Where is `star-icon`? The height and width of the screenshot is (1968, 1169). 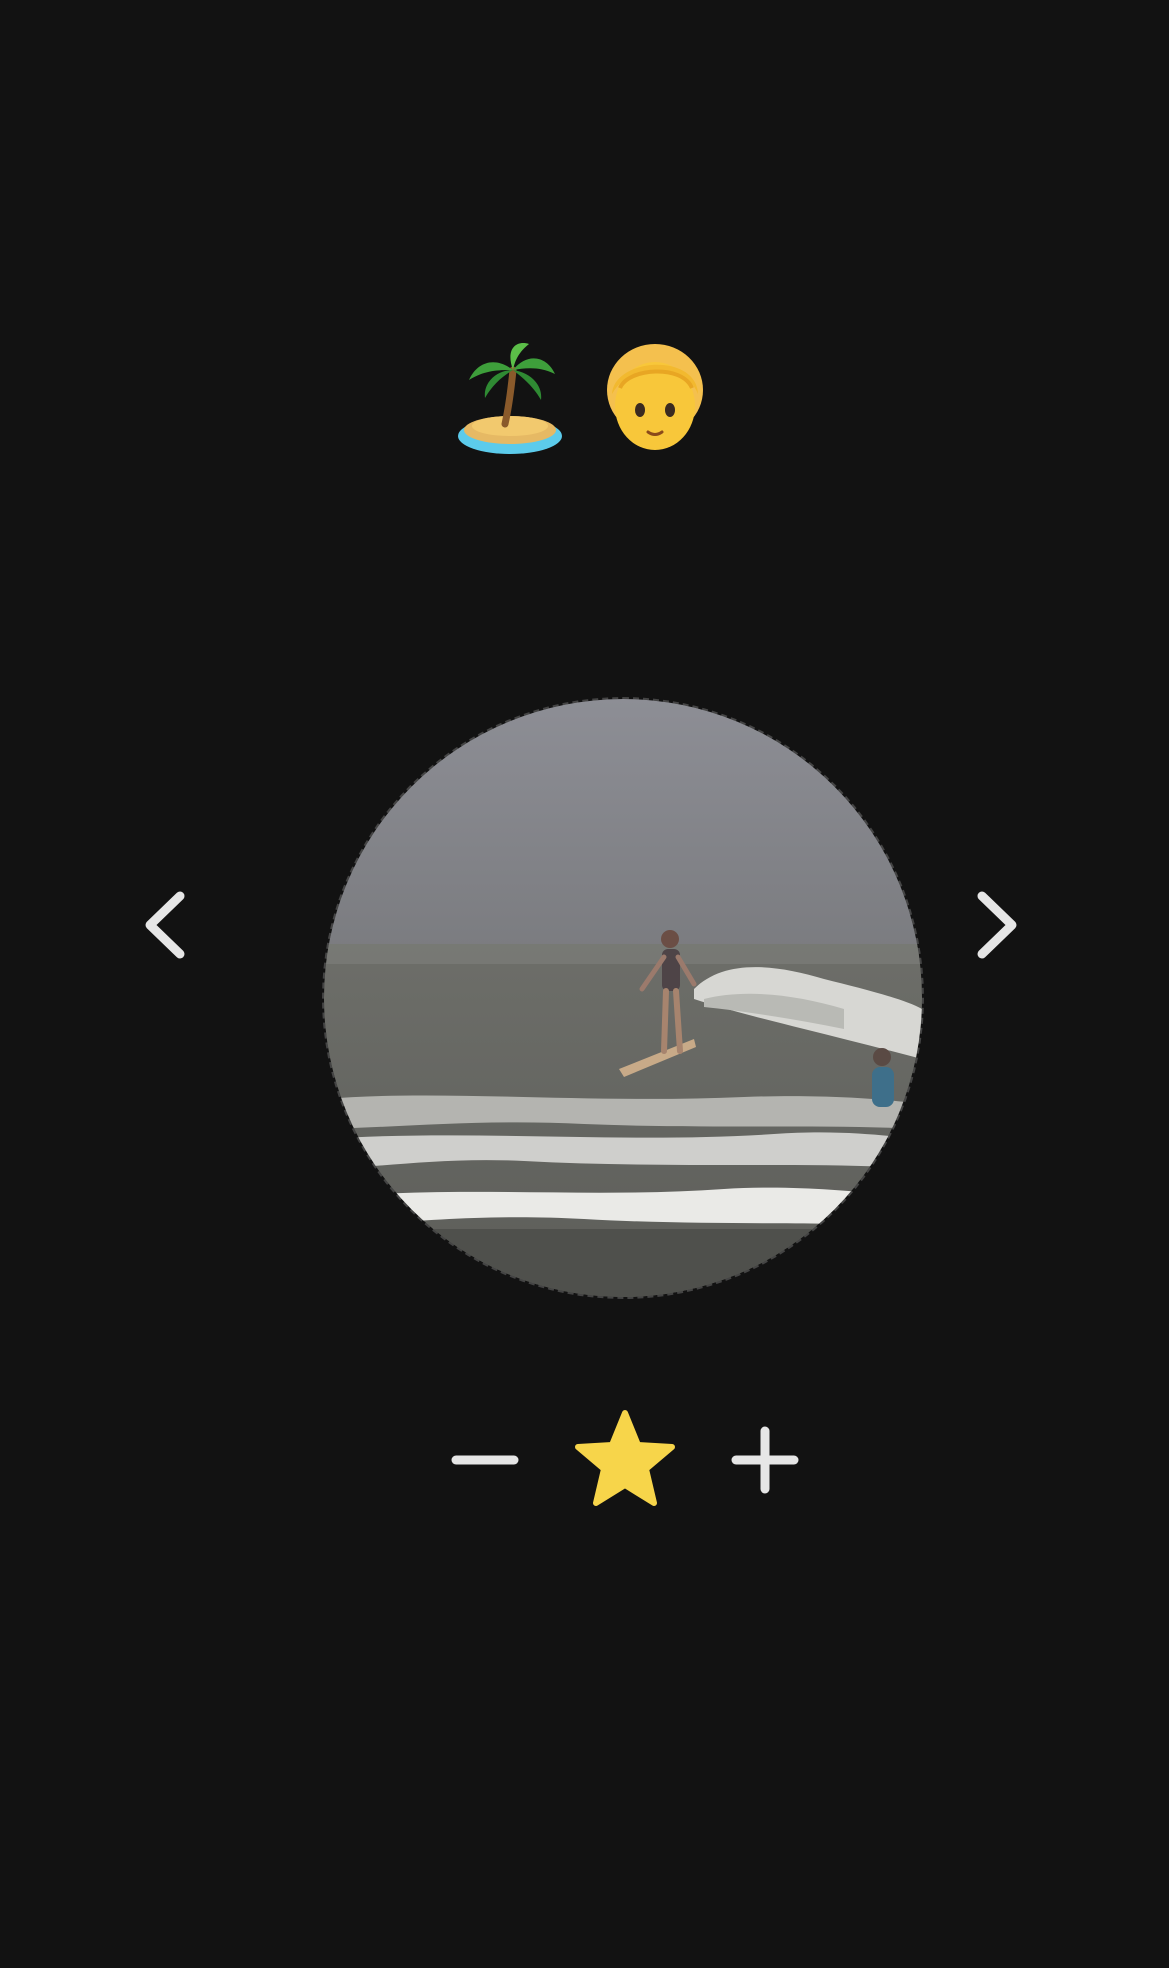 star-icon is located at coordinates (625, 1458).